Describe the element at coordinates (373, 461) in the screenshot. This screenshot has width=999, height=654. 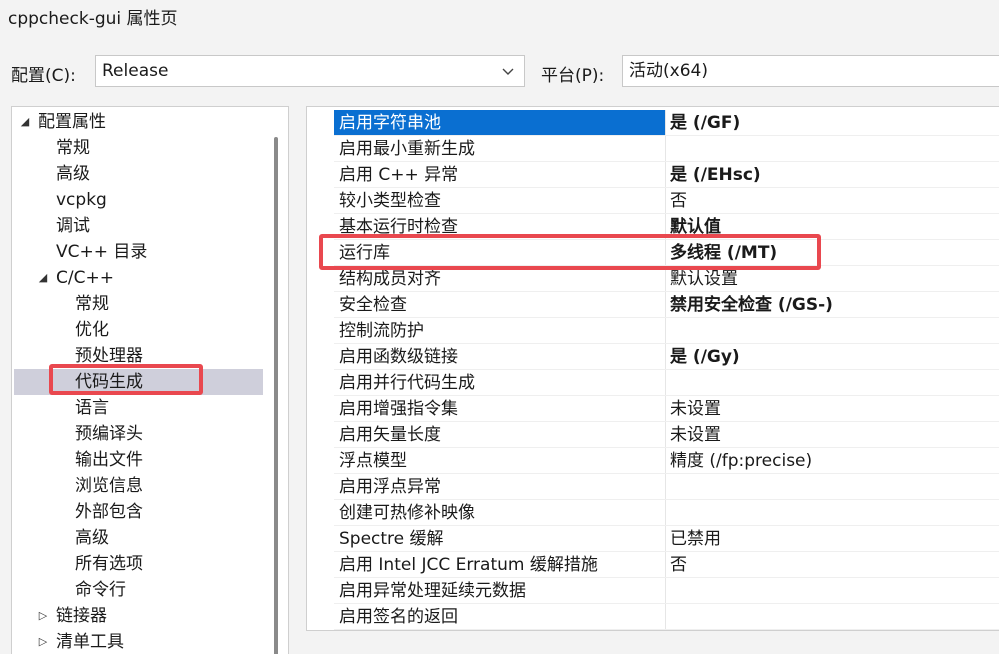
I see `property-name: 浮点模型` at that location.